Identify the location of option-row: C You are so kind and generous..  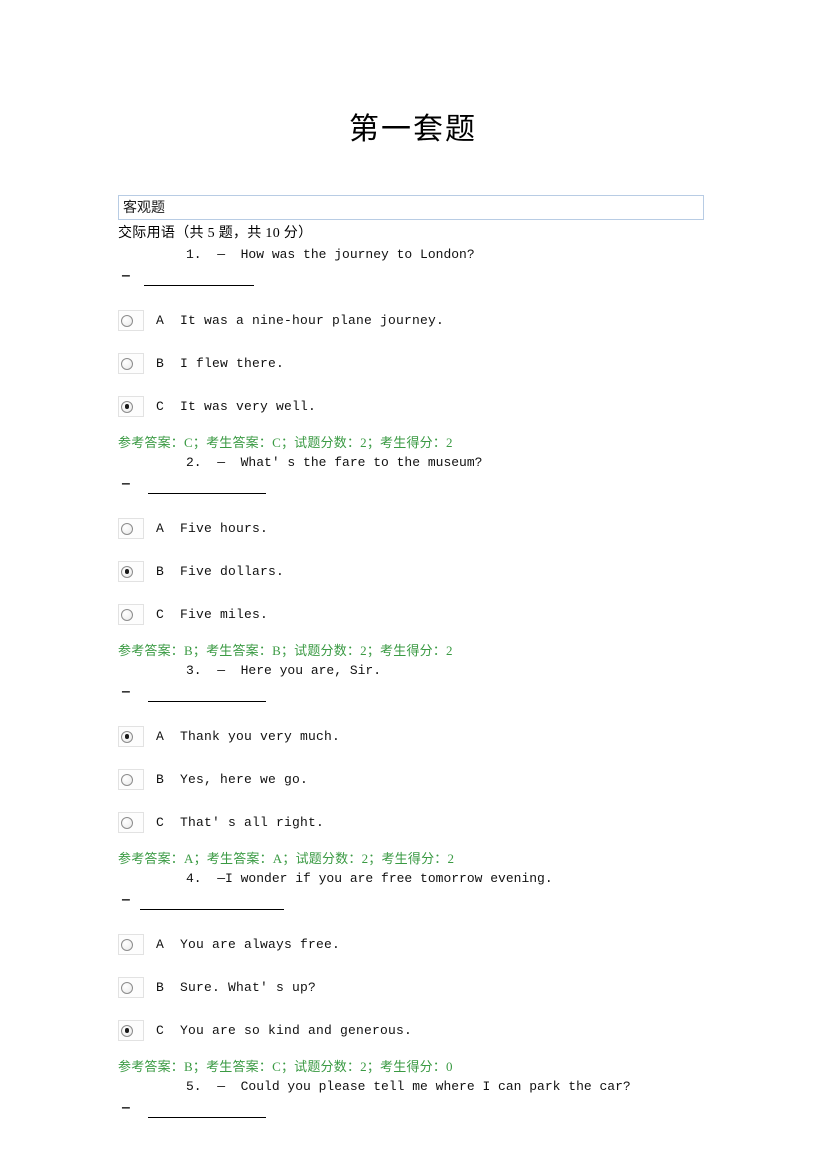
(413, 1030).